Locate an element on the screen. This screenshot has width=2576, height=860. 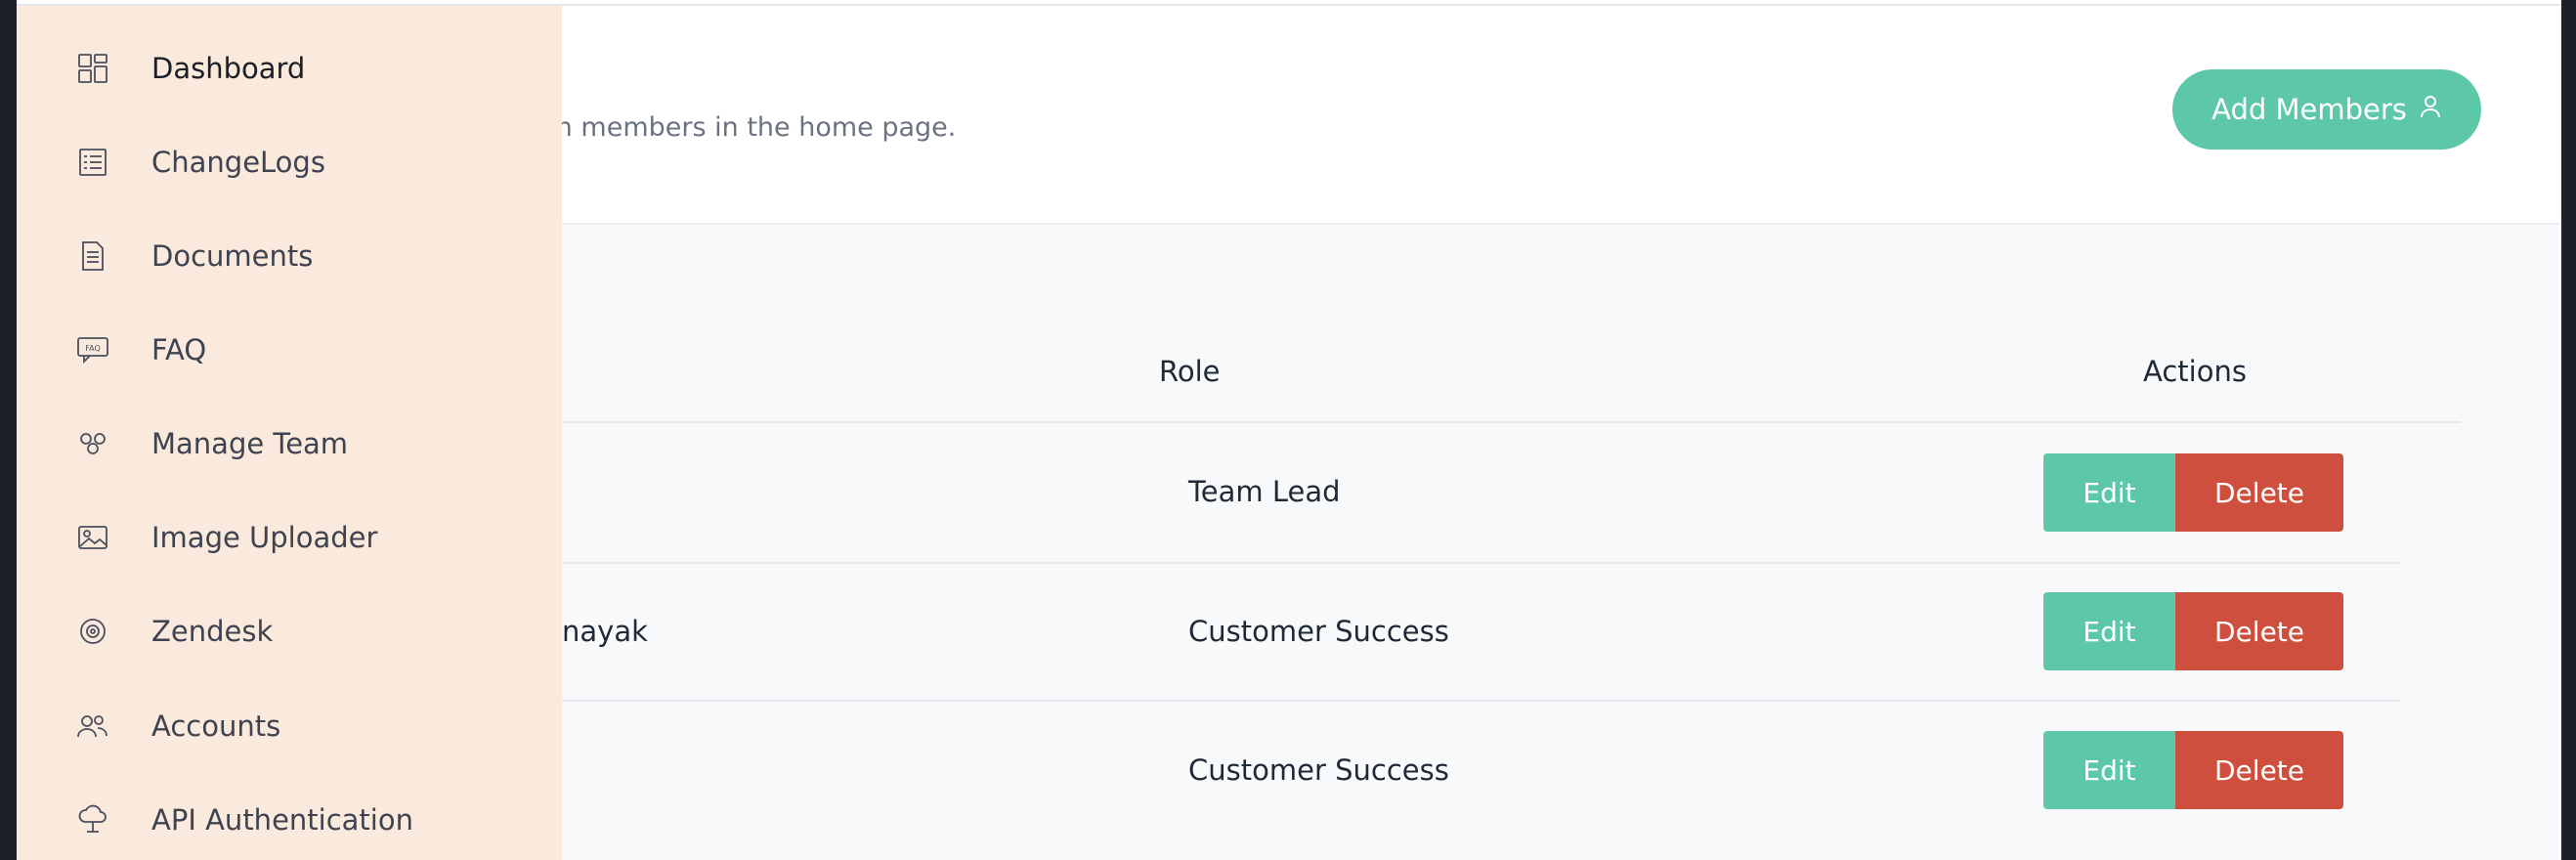
user-icon is located at coordinates (2431, 109).